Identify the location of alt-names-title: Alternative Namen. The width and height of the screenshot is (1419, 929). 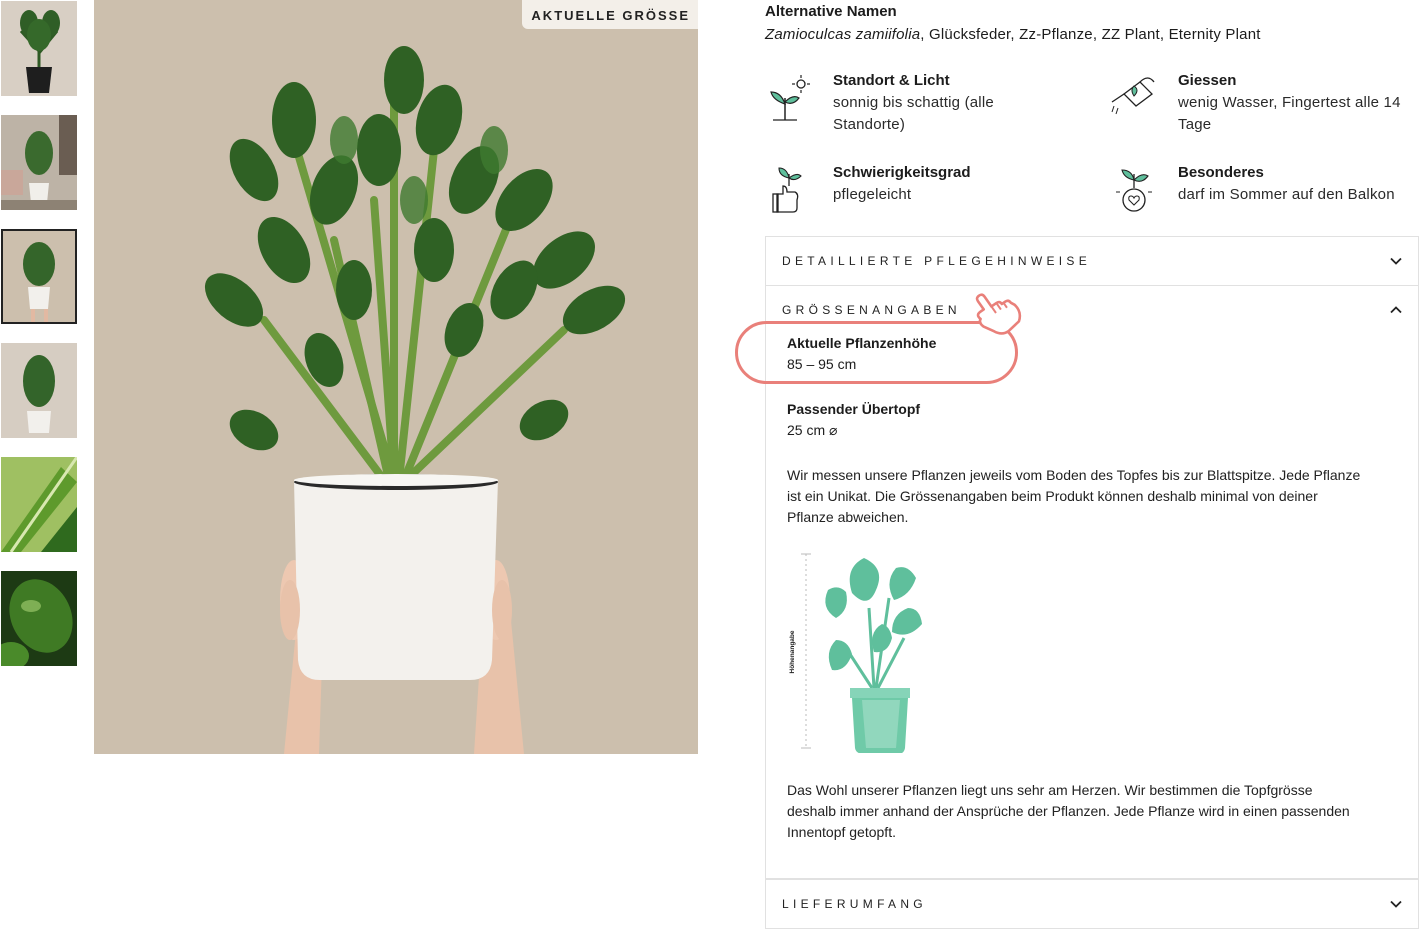
(831, 11).